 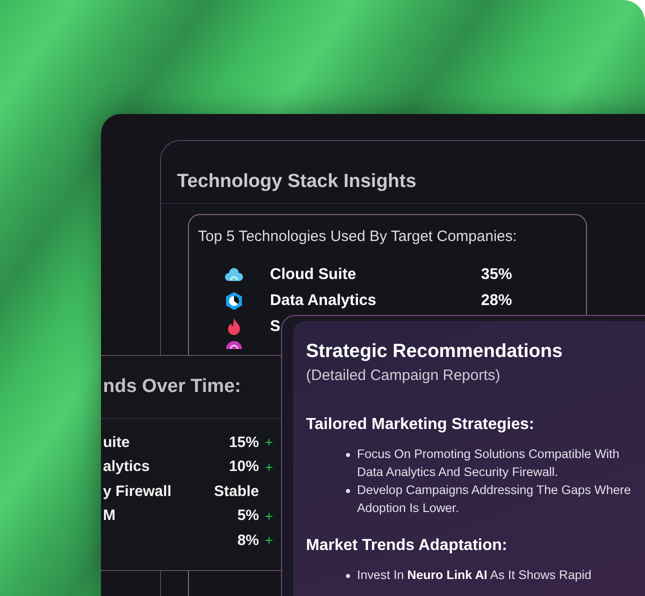 What do you see at coordinates (407, 546) in the screenshot?
I see `section-heading: Market Trends Adaptation:` at bounding box center [407, 546].